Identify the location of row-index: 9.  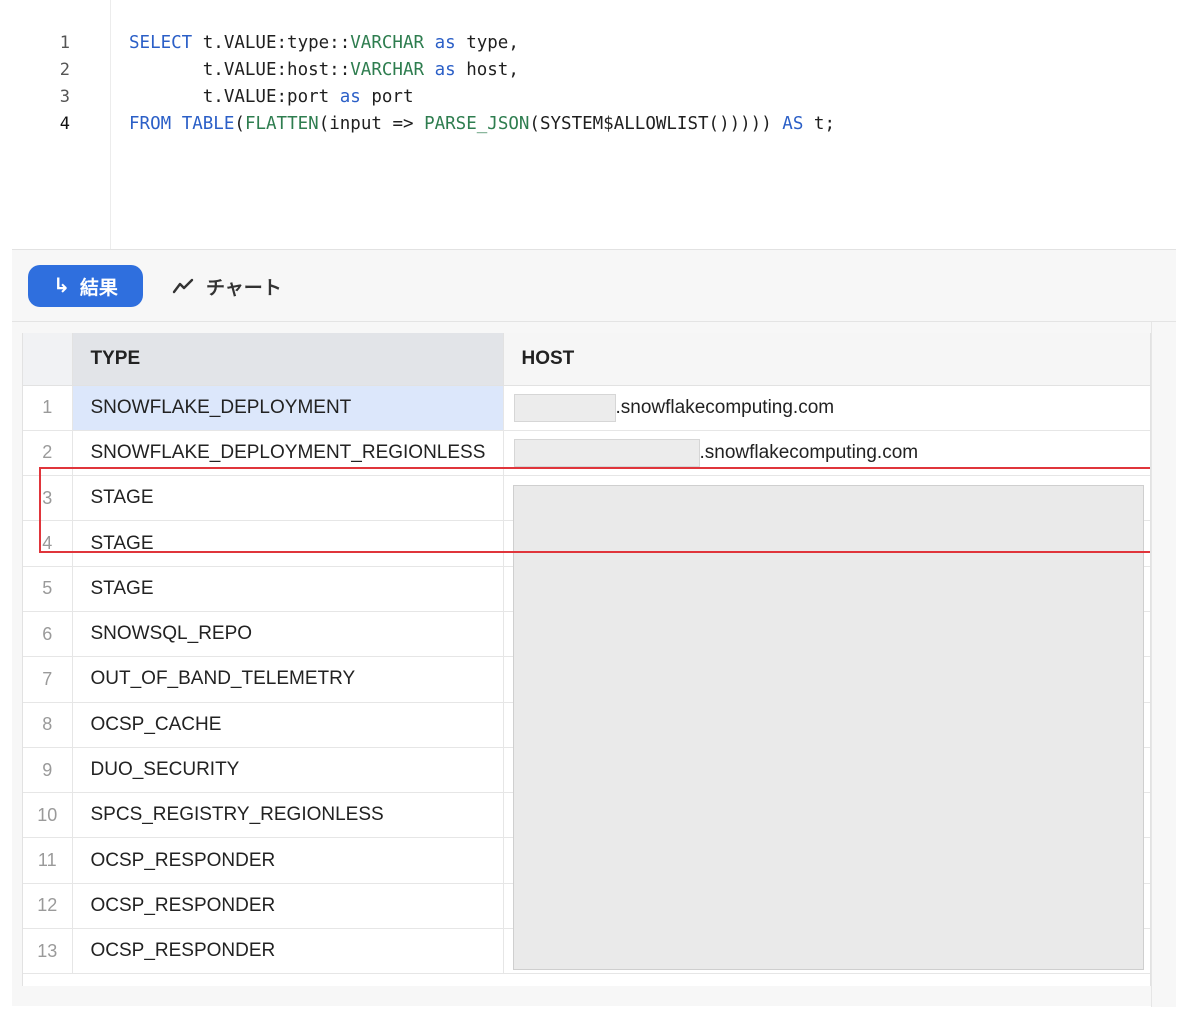
(48, 770).